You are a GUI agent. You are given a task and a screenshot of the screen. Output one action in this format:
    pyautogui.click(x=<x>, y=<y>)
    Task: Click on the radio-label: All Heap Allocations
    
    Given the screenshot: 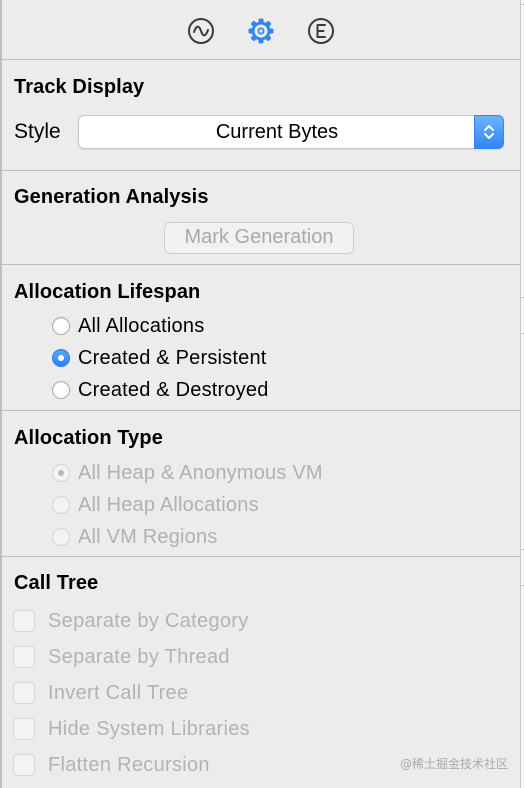 What is the action you would take?
    pyautogui.click(x=168, y=504)
    